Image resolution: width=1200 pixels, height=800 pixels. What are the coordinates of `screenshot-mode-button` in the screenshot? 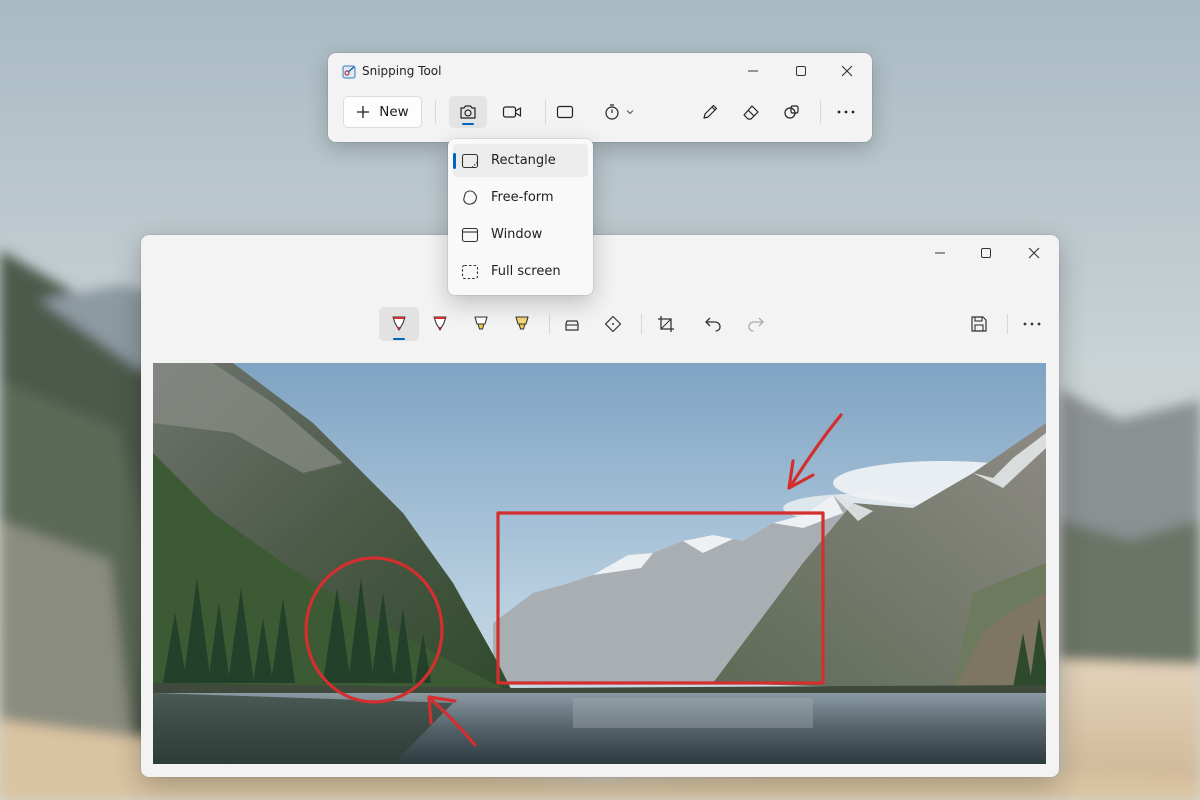 It's located at (468, 112).